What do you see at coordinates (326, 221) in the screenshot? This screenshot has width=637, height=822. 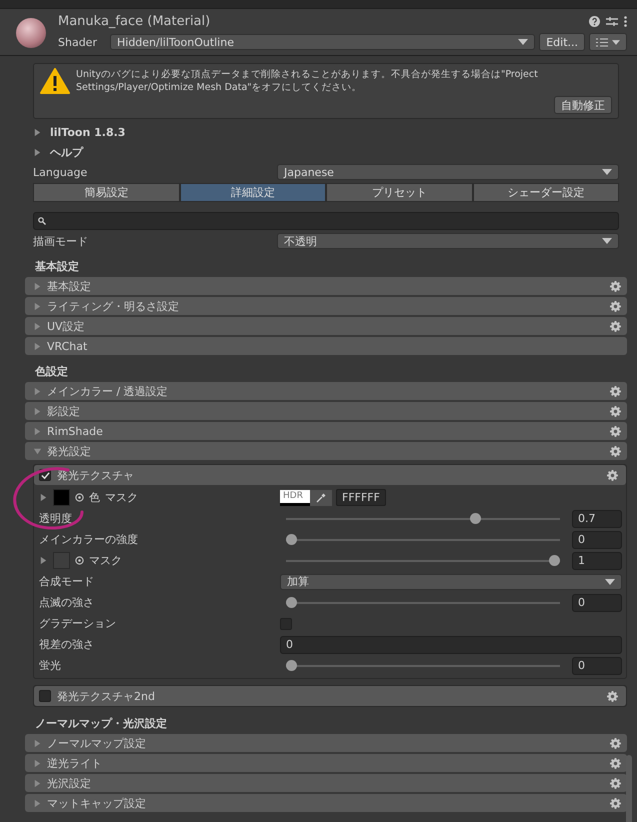 I see `search-field` at bounding box center [326, 221].